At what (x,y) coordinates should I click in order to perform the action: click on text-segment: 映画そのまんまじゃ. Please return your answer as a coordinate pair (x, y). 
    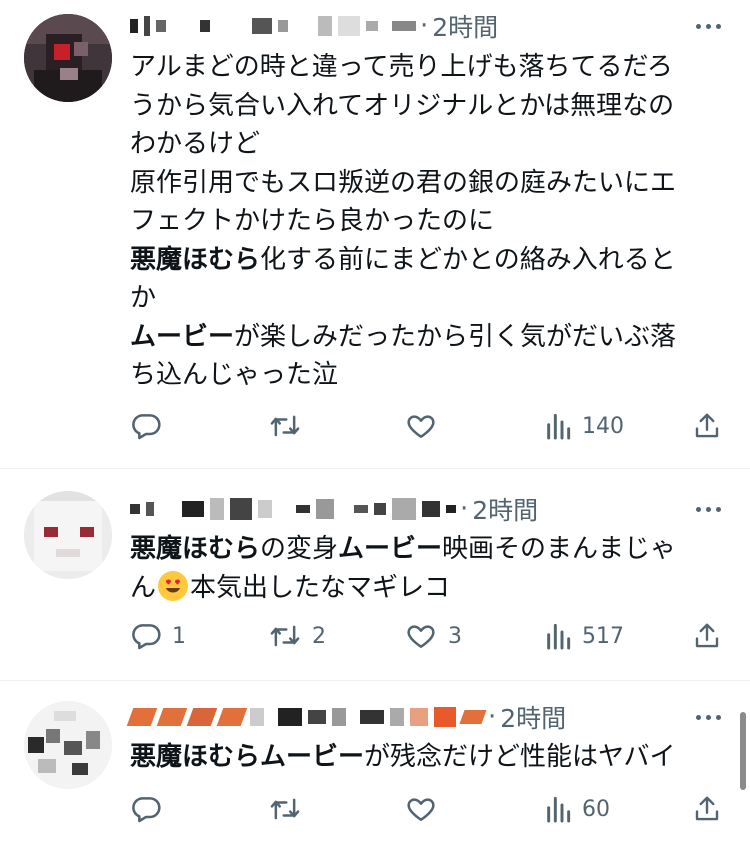
    Looking at the image, I should click on (559, 549).